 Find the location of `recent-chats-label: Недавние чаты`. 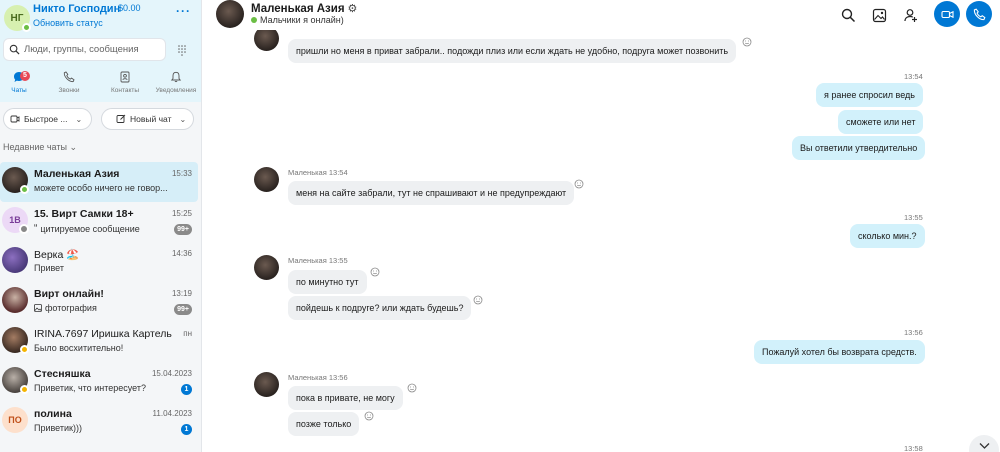

recent-chats-label: Недавние чаты is located at coordinates (35, 147).